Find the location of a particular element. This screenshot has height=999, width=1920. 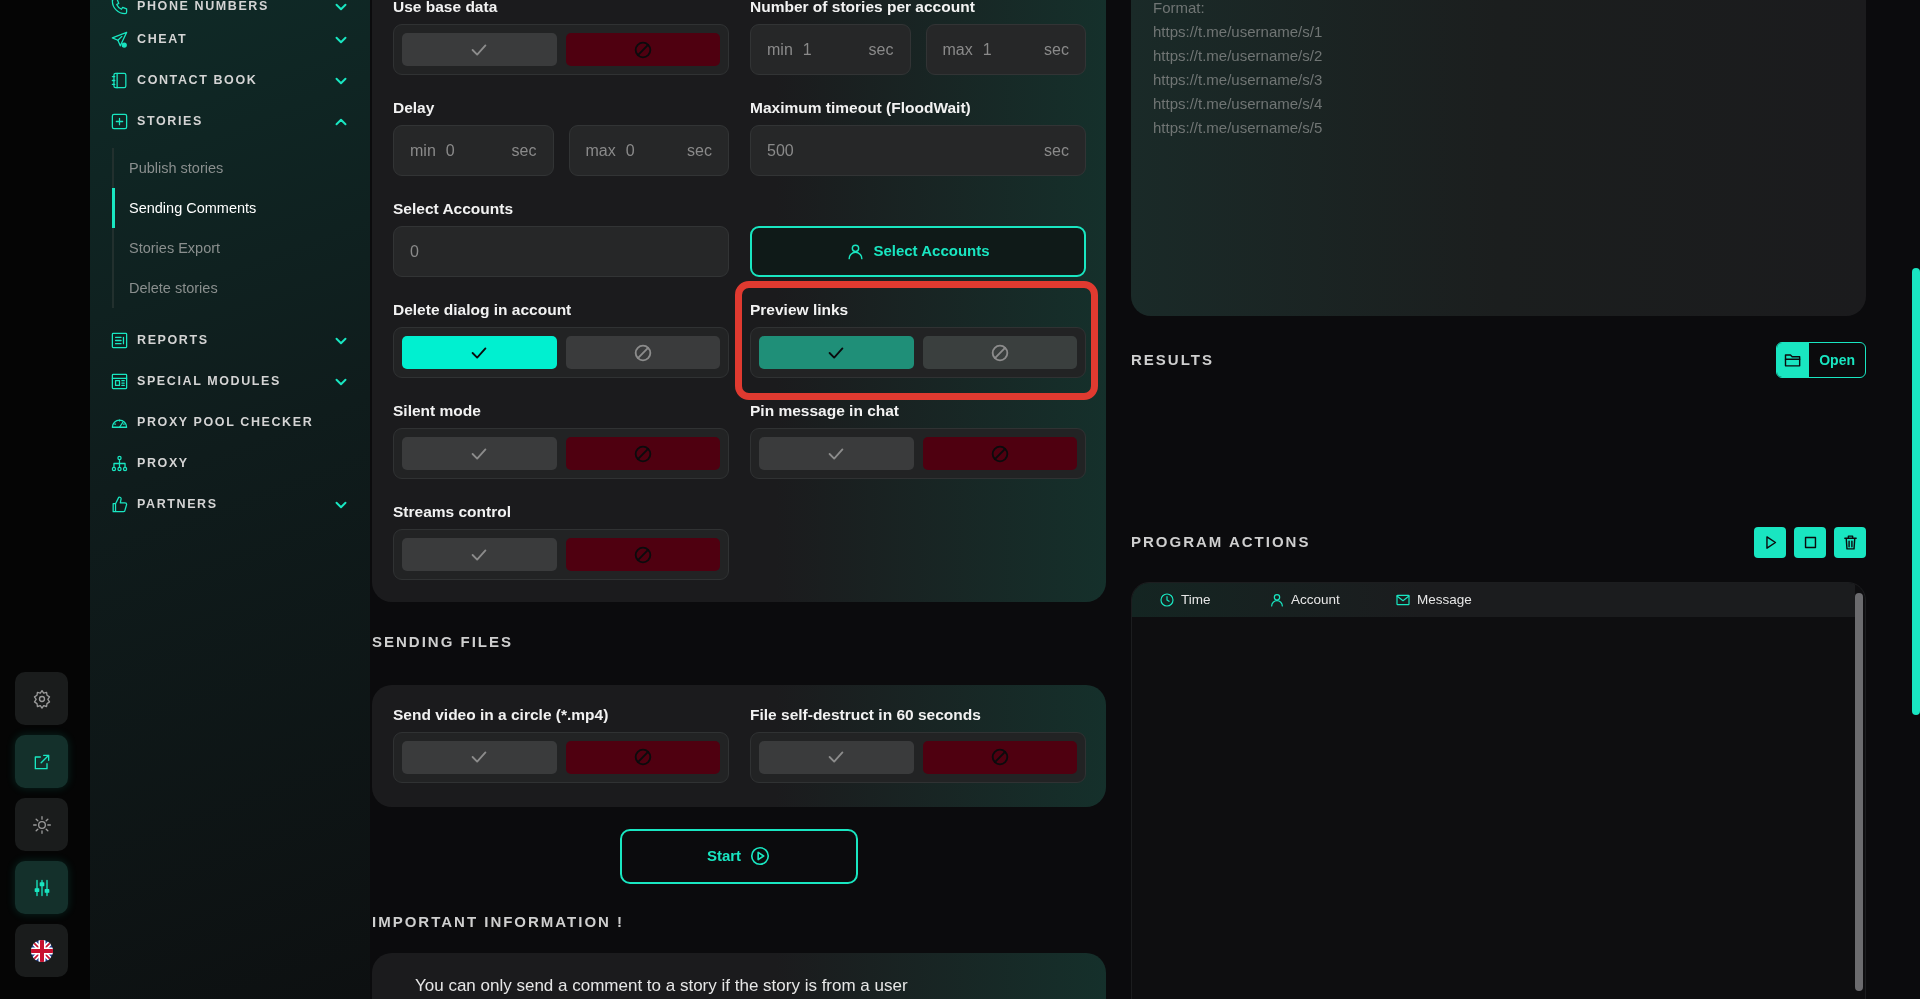

sun-icon is located at coordinates (41, 824).